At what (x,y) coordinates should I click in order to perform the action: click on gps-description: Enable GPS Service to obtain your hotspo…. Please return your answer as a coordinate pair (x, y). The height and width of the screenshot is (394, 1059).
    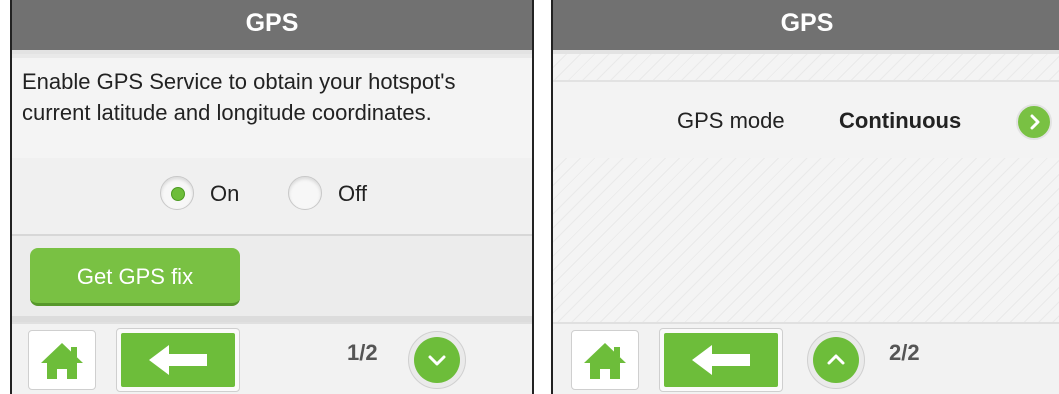
    Looking at the image, I should click on (239, 97).